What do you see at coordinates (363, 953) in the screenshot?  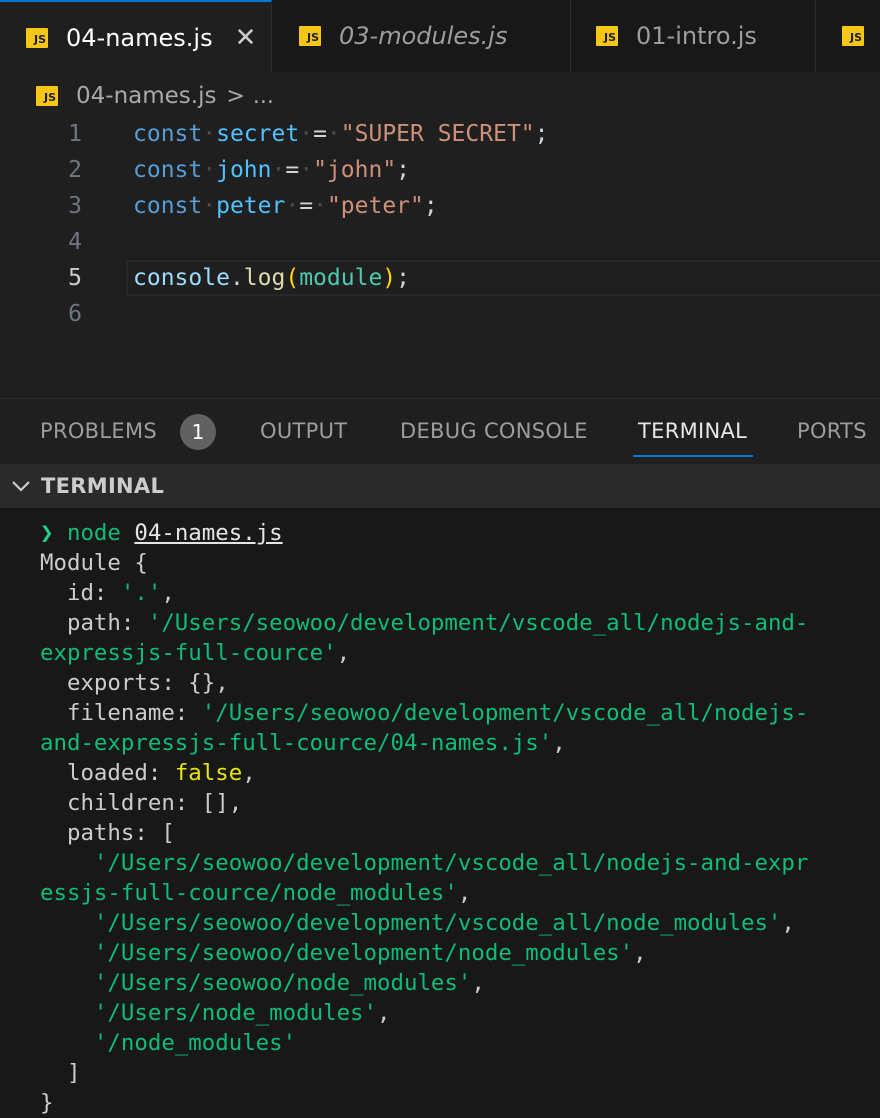 I see `output-string: '/Users/seowoo/development/node_modules'` at bounding box center [363, 953].